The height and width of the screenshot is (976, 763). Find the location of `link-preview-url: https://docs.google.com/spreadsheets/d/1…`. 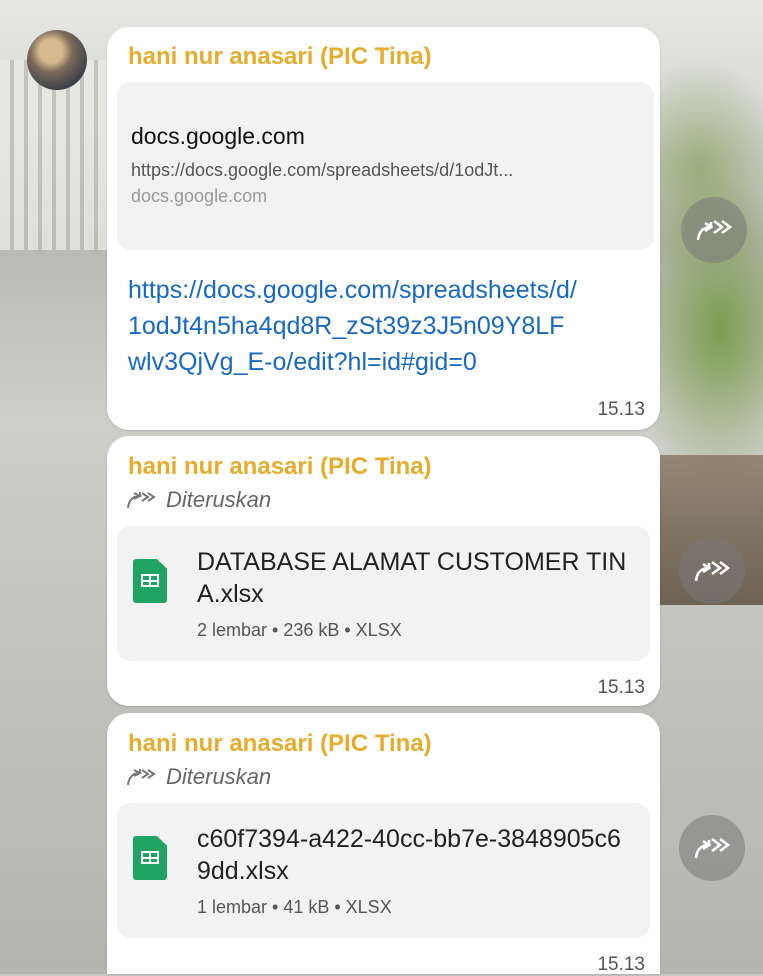

link-preview-url: https://docs.google.com/spreadsheets/d/1… is located at coordinates (322, 170).